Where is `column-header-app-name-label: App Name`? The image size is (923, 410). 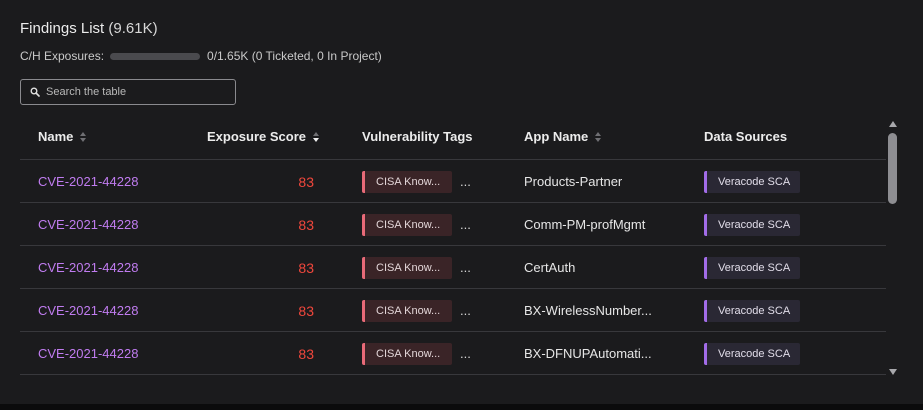 column-header-app-name-label: App Name is located at coordinates (556, 136).